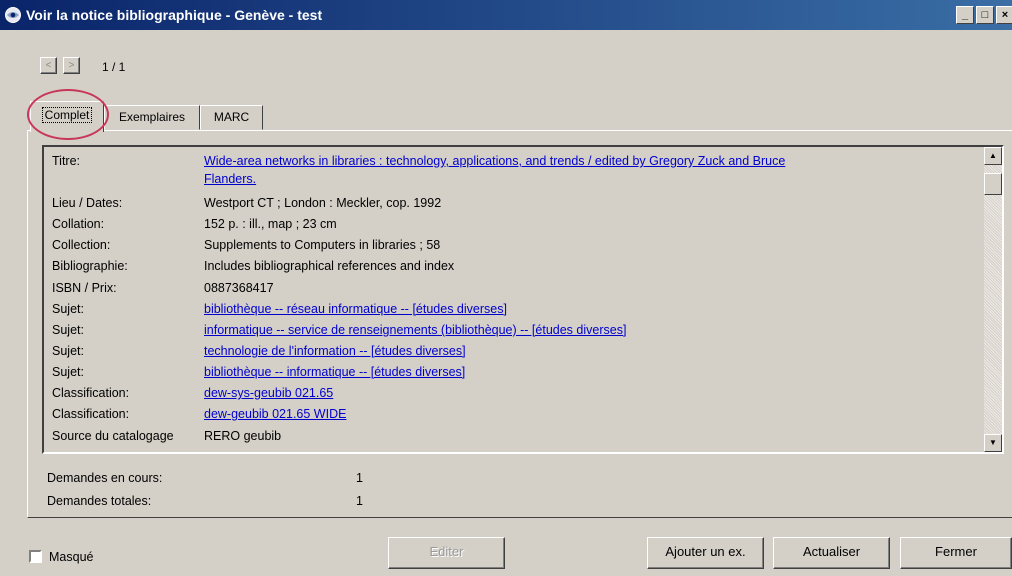 Image resolution: width=1012 pixels, height=576 pixels. I want to click on tab-marc-label: MARC, so click(231, 117).